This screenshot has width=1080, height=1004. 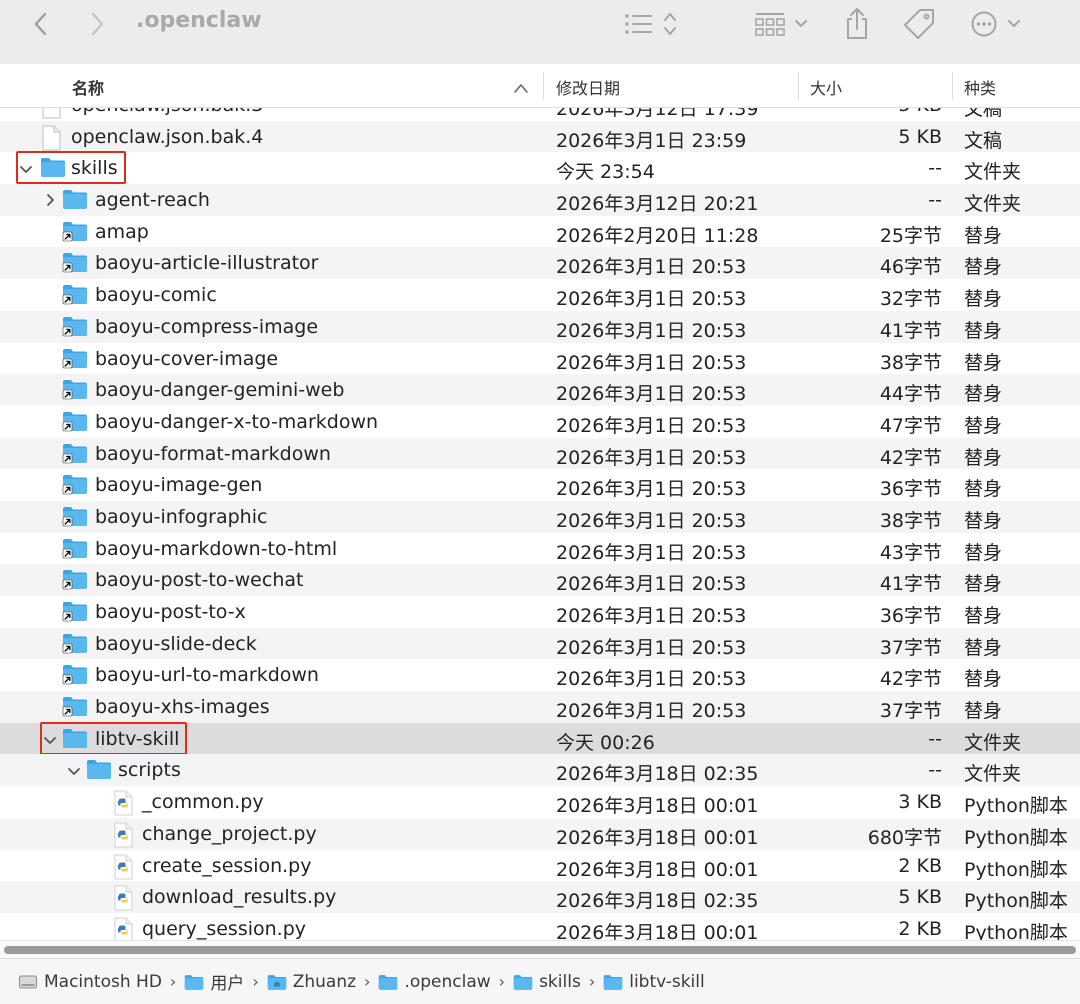 I want to click on tag-icon, so click(x=919, y=24).